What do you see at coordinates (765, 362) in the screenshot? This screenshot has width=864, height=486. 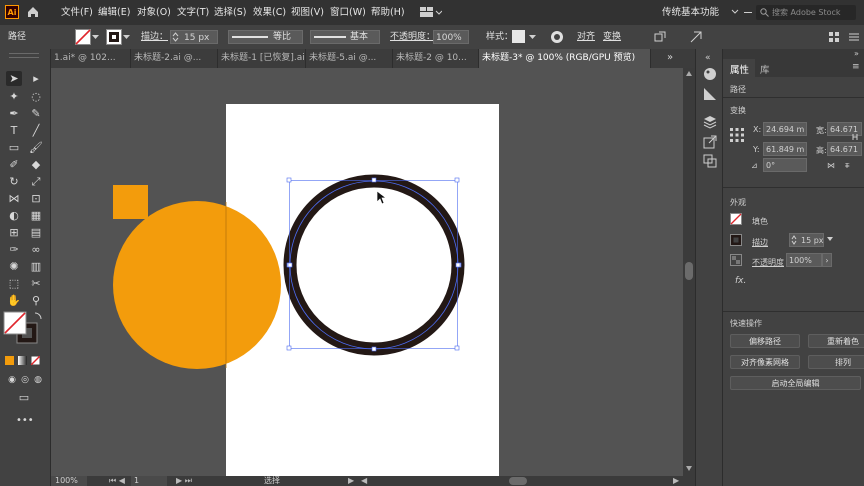 I see `align-pixel-grid-button: 对齐像素网格` at bounding box center [765, 362].